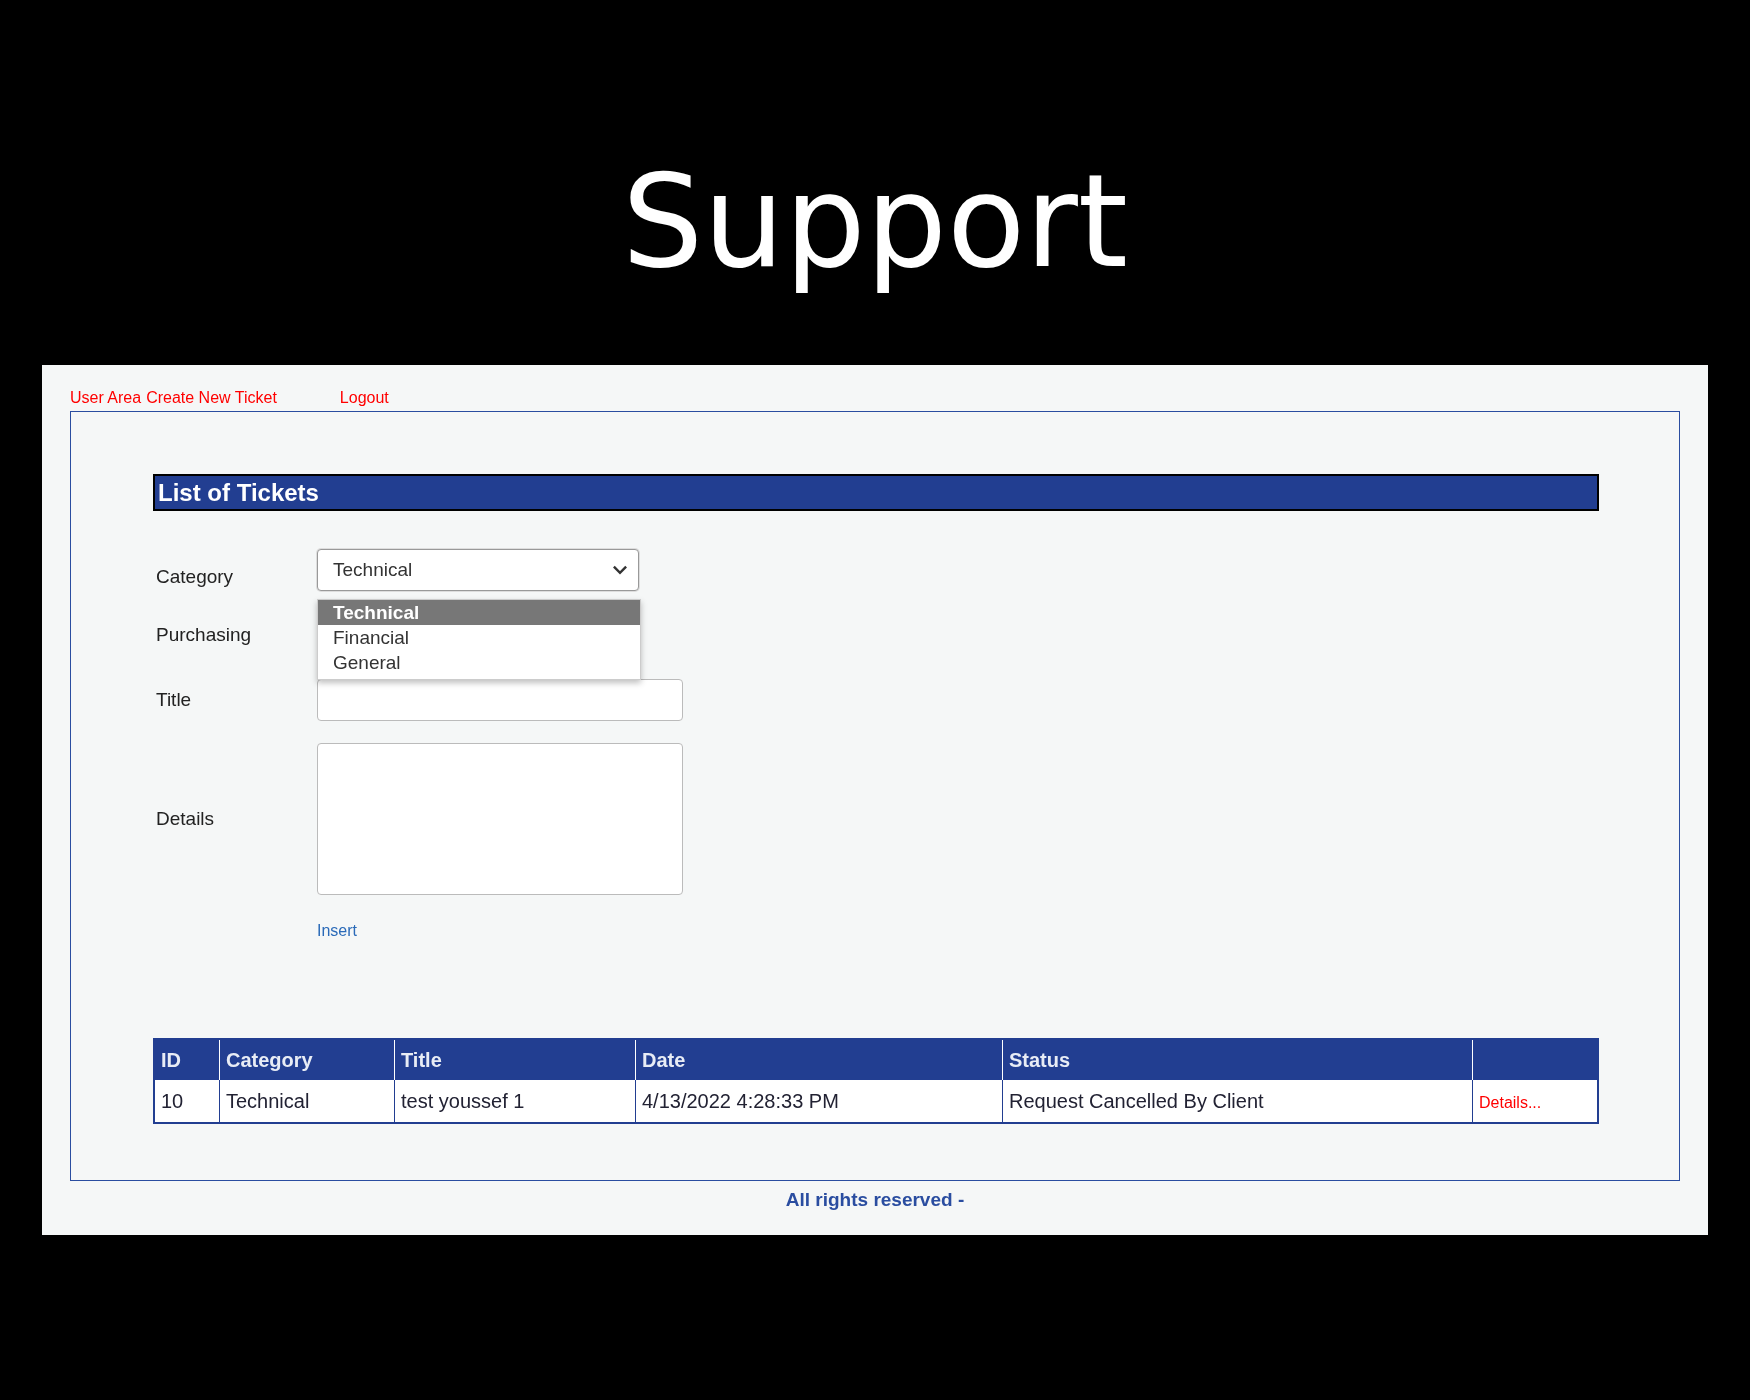  I want to click on slide-title: Support, so click(875, 222).